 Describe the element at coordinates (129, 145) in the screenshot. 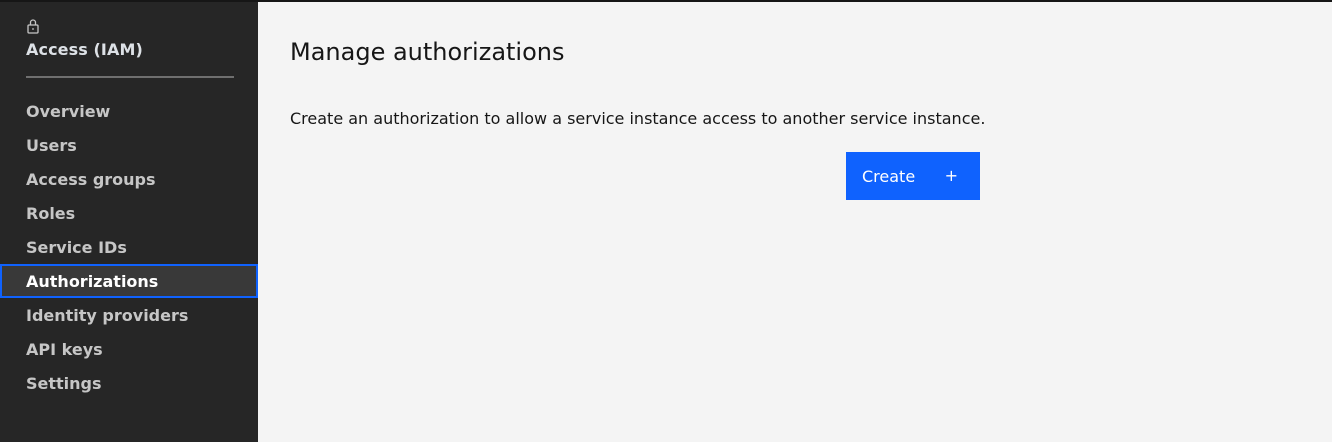

I see `sidebar-item-users: Users` at that location.